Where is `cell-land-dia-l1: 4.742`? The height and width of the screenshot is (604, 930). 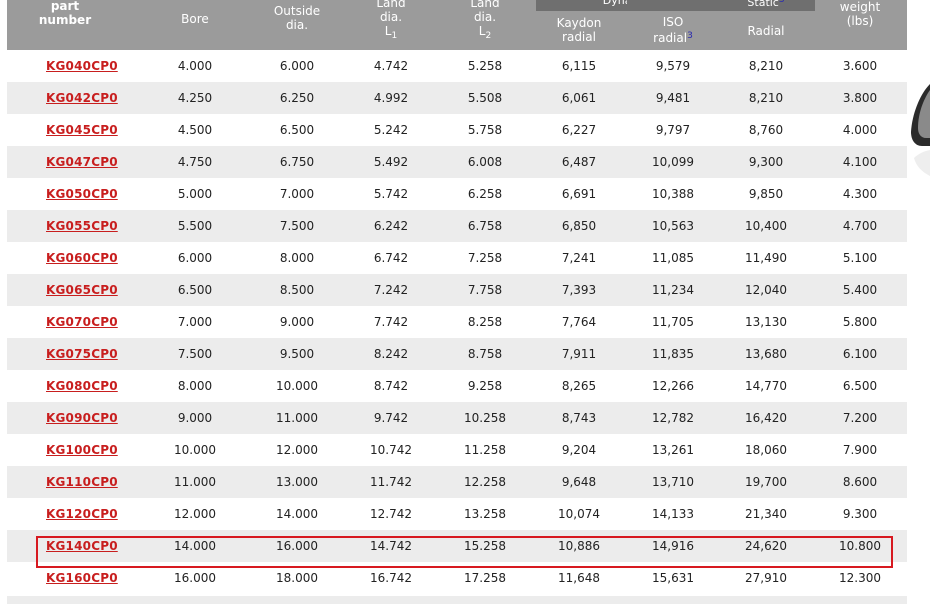
cell-land-dia-l1: 4.742 is located at coordinates (391, 66).